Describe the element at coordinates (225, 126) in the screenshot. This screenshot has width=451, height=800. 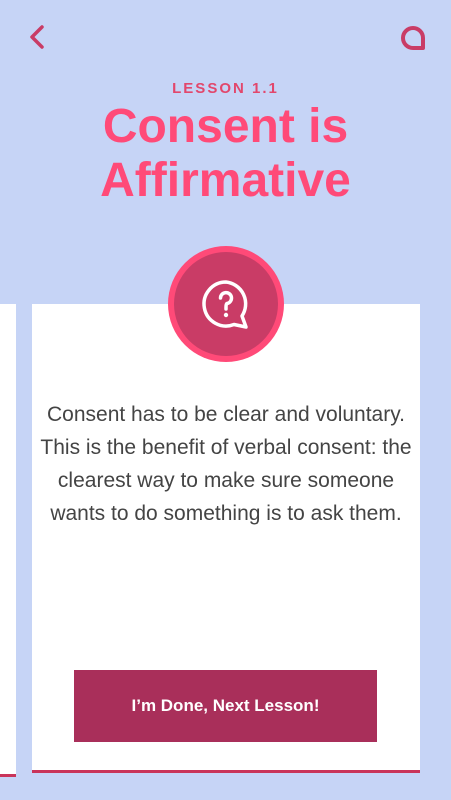
I see `lesson-title-line1: Consent is` at that location.